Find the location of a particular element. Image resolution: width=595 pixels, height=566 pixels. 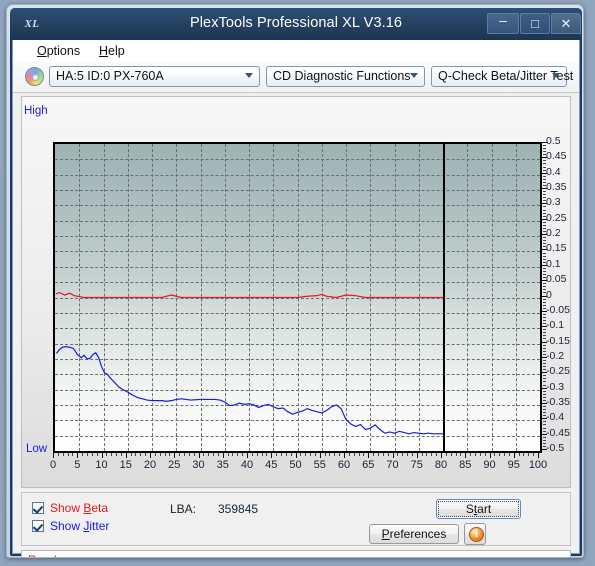

show-beta-text-rest: eta is located at coordinates (100, 508).